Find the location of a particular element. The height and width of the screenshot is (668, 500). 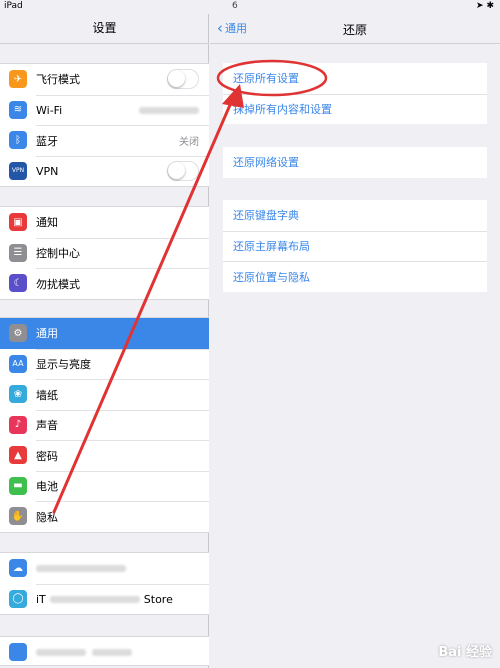

sidebar-item-label: 蓝牙 is located at coordinates (47, 141).